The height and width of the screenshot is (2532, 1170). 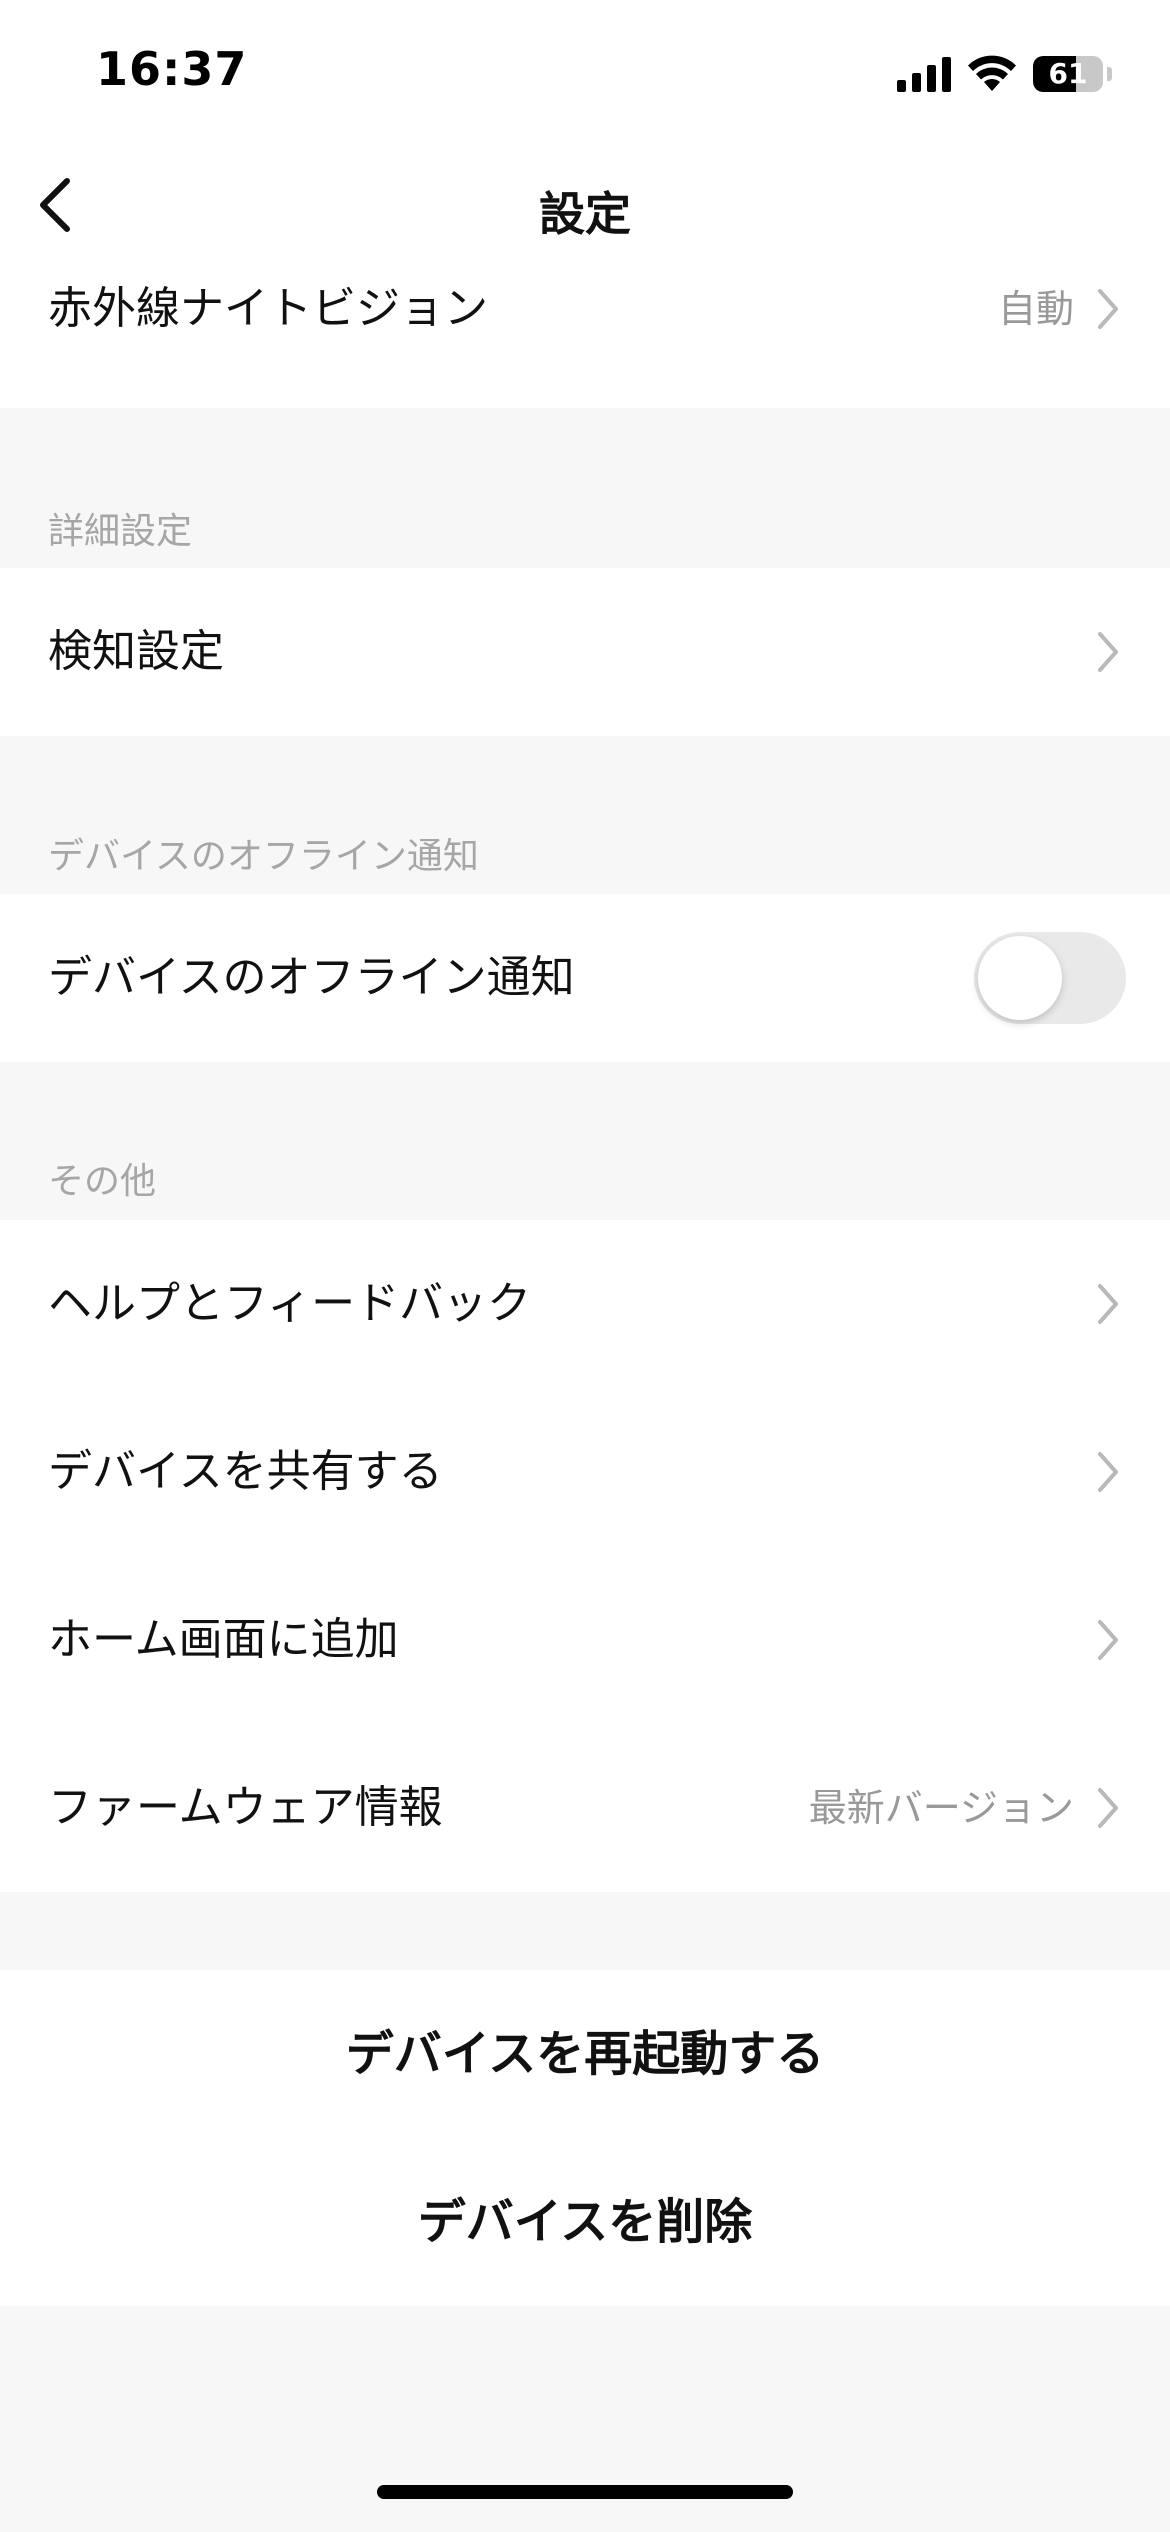 I want to click on battery-icon: 61, so click(x=1068, y=74).